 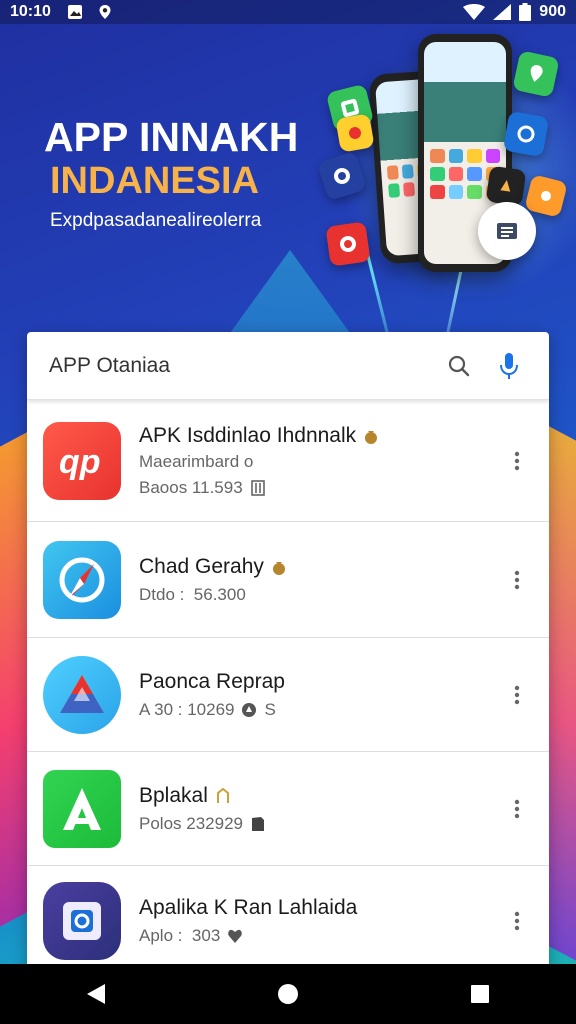 I want to click on recents-icon, so click(x=480, y=994).